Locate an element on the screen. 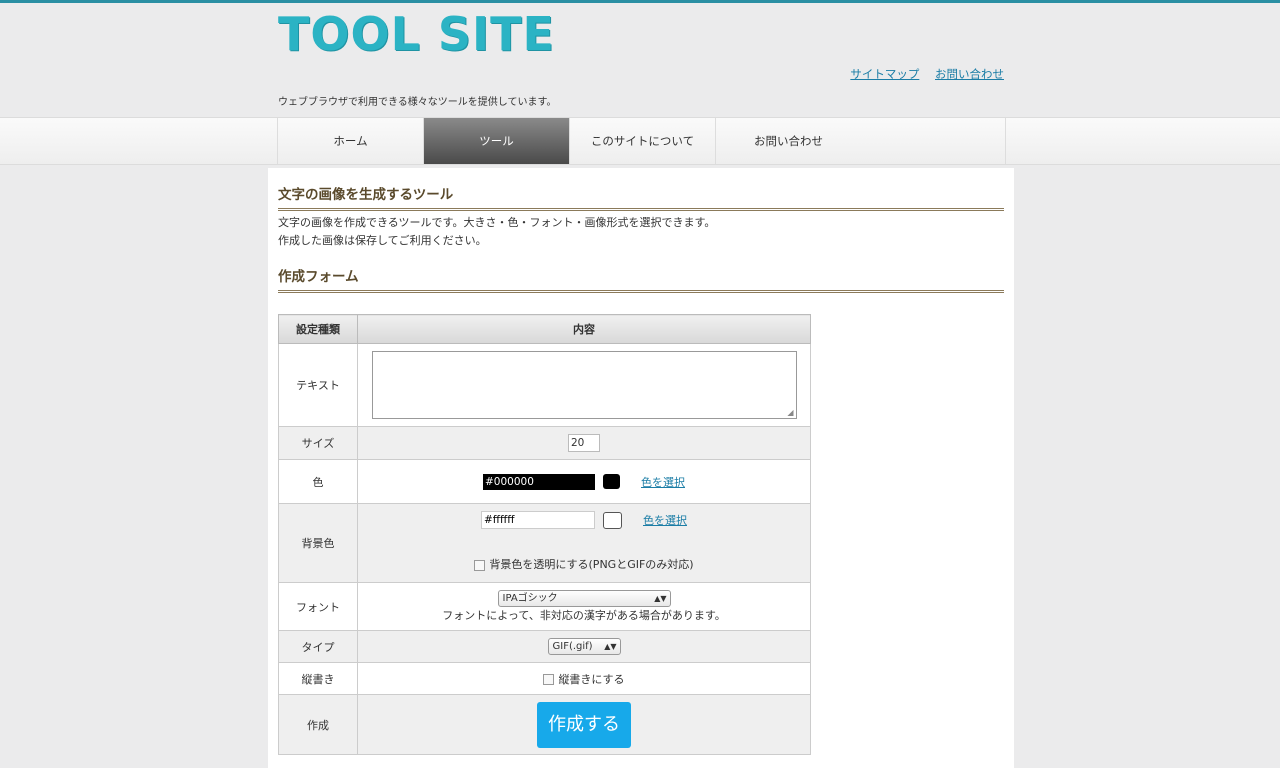 The width and height of the screenshot is (1280, 768). type-select: GIF(.gif) ▲▼ is located at coordinates (584, 646).